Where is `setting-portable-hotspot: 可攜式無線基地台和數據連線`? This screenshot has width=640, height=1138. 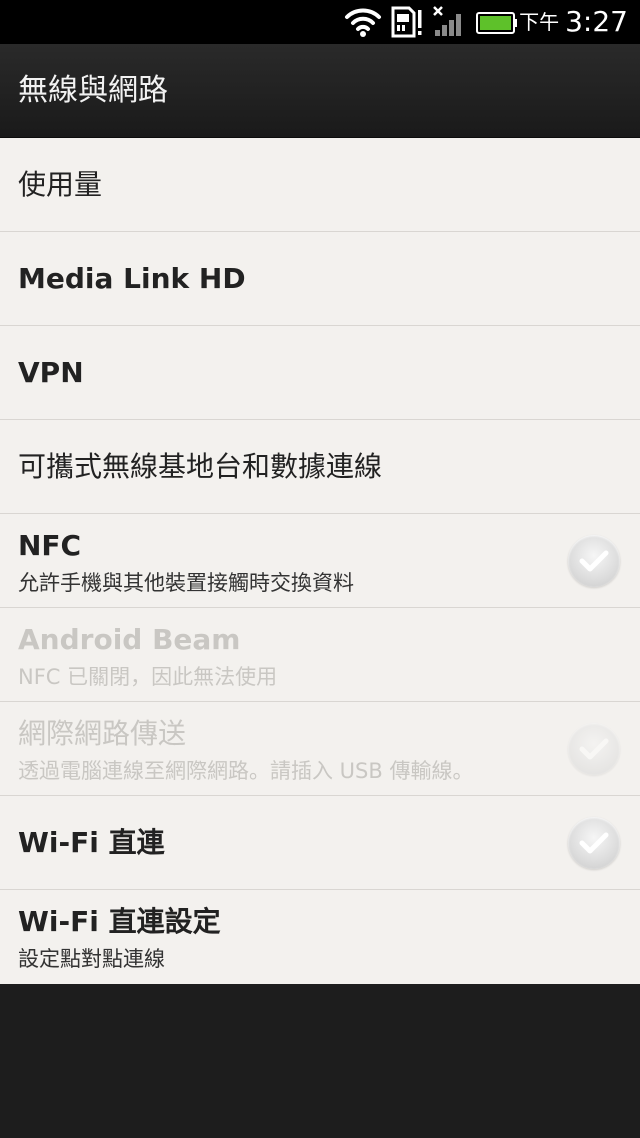 setting-portable-hotspot: 可攜式無線基地台和數據連線 is located at coordinates (320, 467).